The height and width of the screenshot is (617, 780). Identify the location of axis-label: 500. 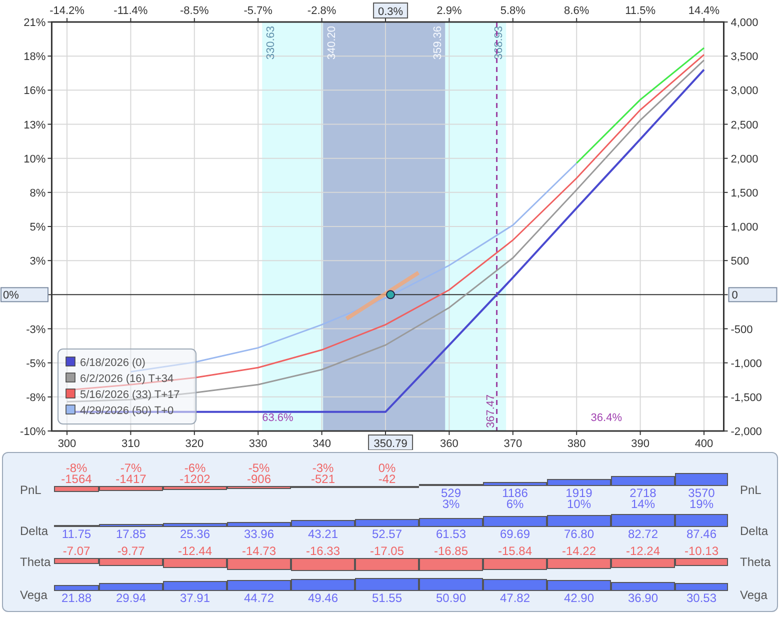
(740, 262).